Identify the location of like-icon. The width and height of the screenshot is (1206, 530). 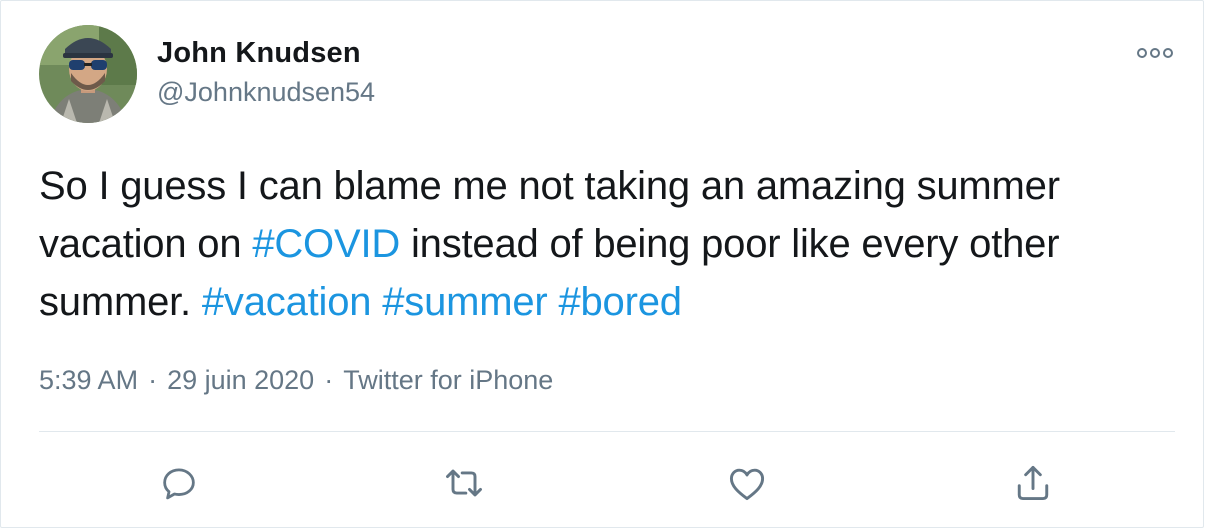
(747, 484).